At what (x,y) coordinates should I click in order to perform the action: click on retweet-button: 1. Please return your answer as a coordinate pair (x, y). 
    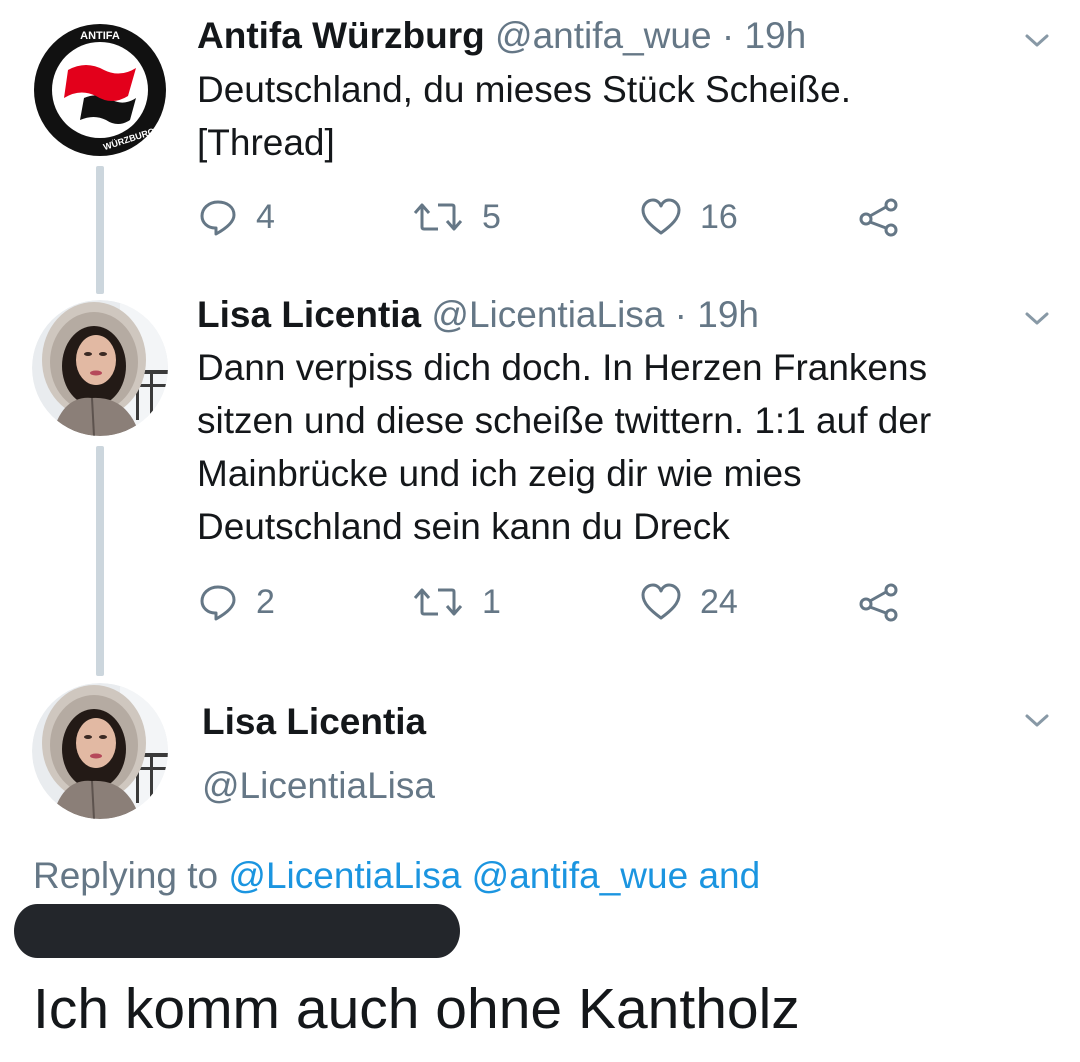
    Looking at the image, I should click on (456, 602).